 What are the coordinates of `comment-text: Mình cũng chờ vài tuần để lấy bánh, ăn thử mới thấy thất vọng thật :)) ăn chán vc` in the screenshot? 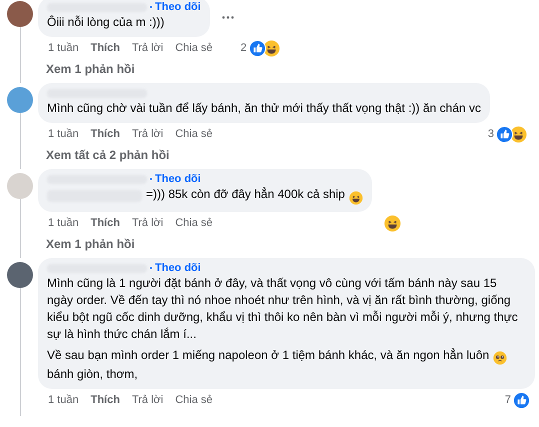 It's located at (264, 108).